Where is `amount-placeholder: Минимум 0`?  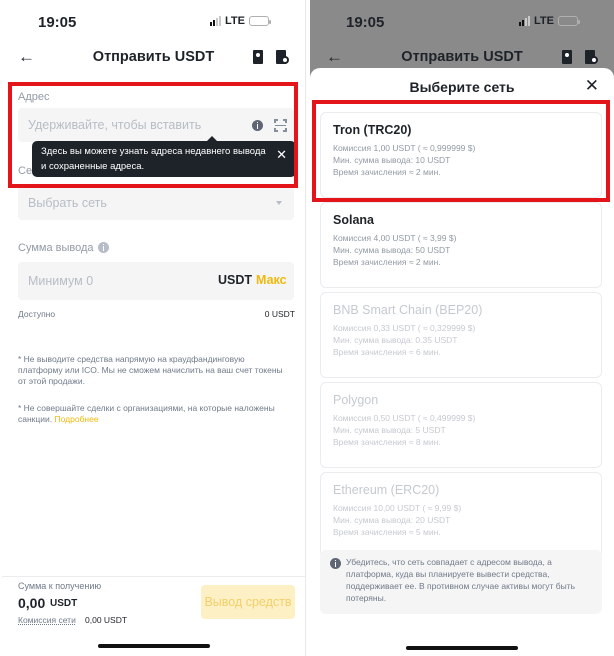
amount-placeholder: Минимум 0 is located at coordinates (61, 281).